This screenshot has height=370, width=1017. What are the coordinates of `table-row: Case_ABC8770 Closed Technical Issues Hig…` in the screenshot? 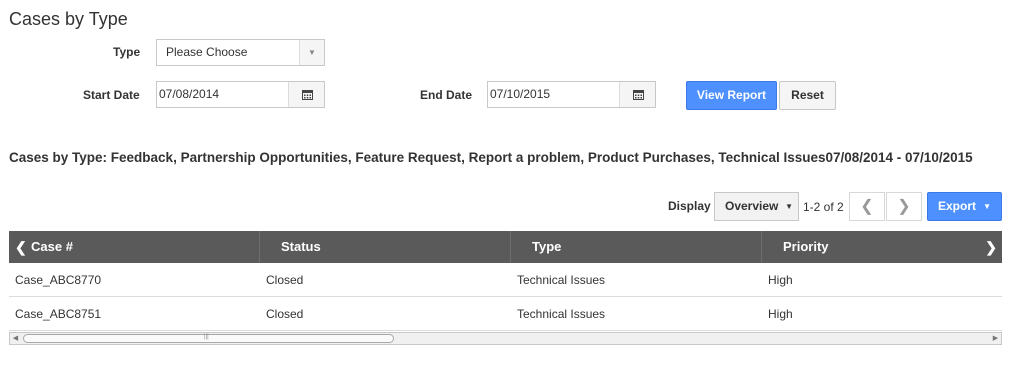 It's located at (505, 280).